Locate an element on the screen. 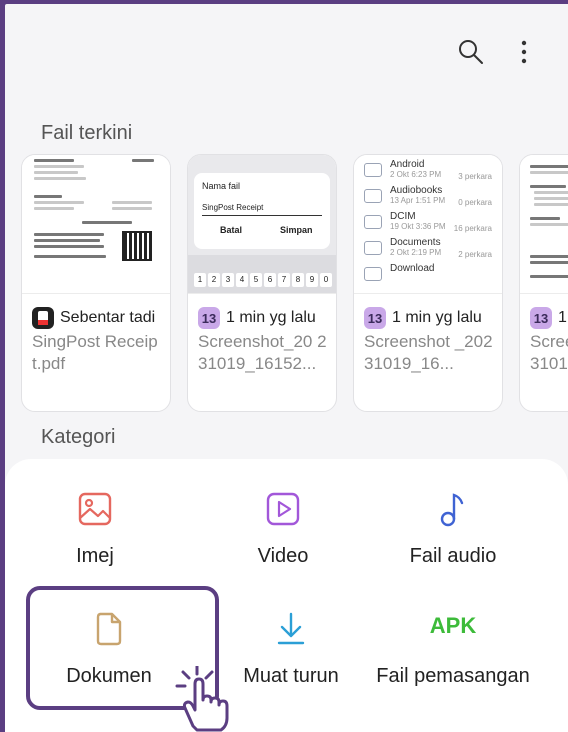 This screenshot has height=732, width=568. video-icon is located at coordinates (283, 509).